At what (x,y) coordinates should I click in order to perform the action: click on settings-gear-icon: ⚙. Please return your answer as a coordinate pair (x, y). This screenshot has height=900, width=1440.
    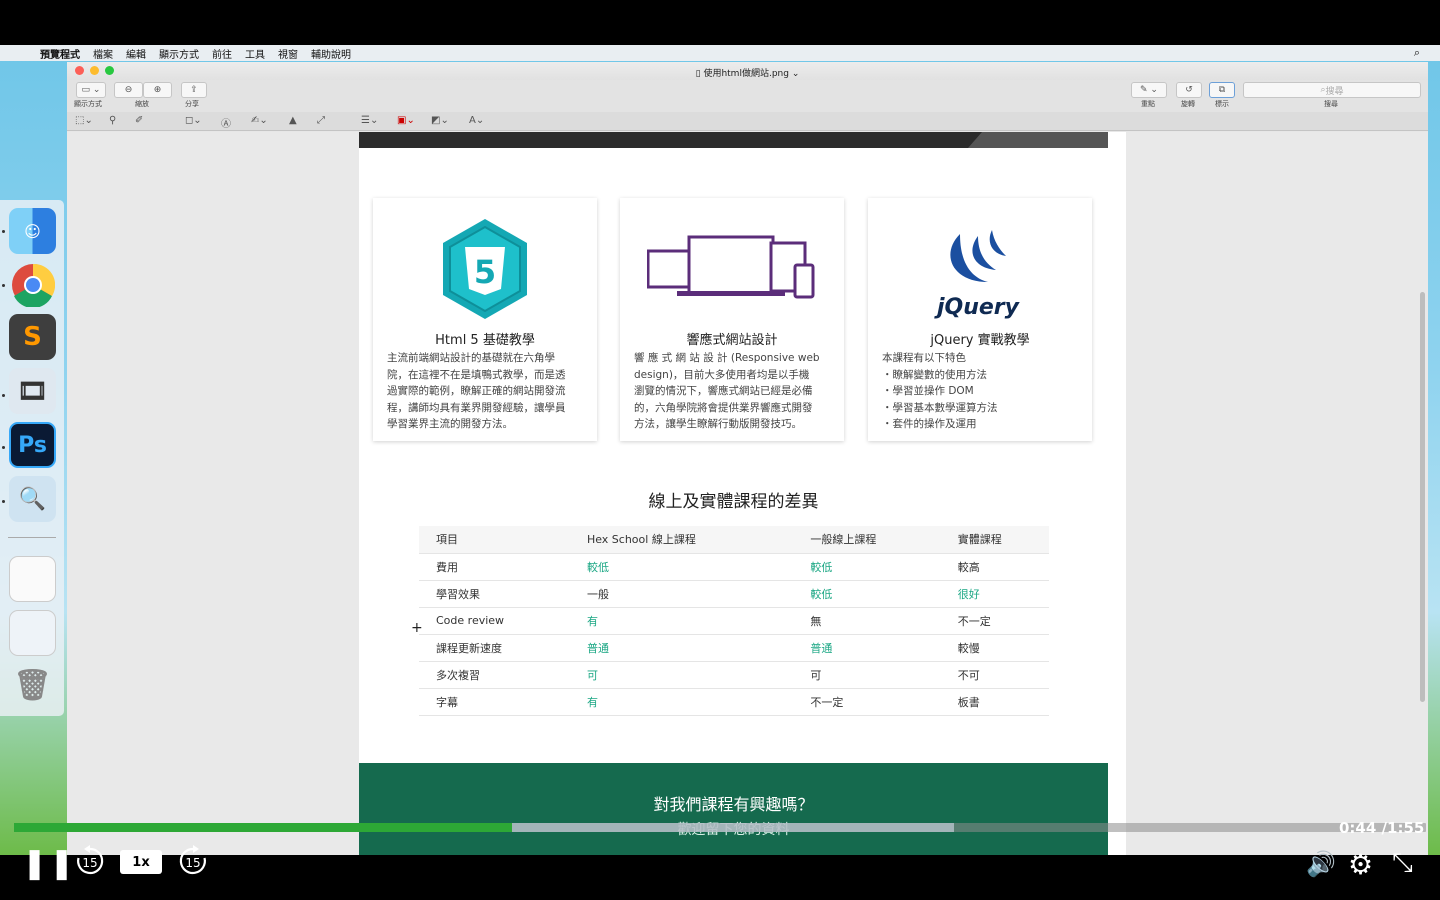
    Looking at the image, I should click on (1360, 864).